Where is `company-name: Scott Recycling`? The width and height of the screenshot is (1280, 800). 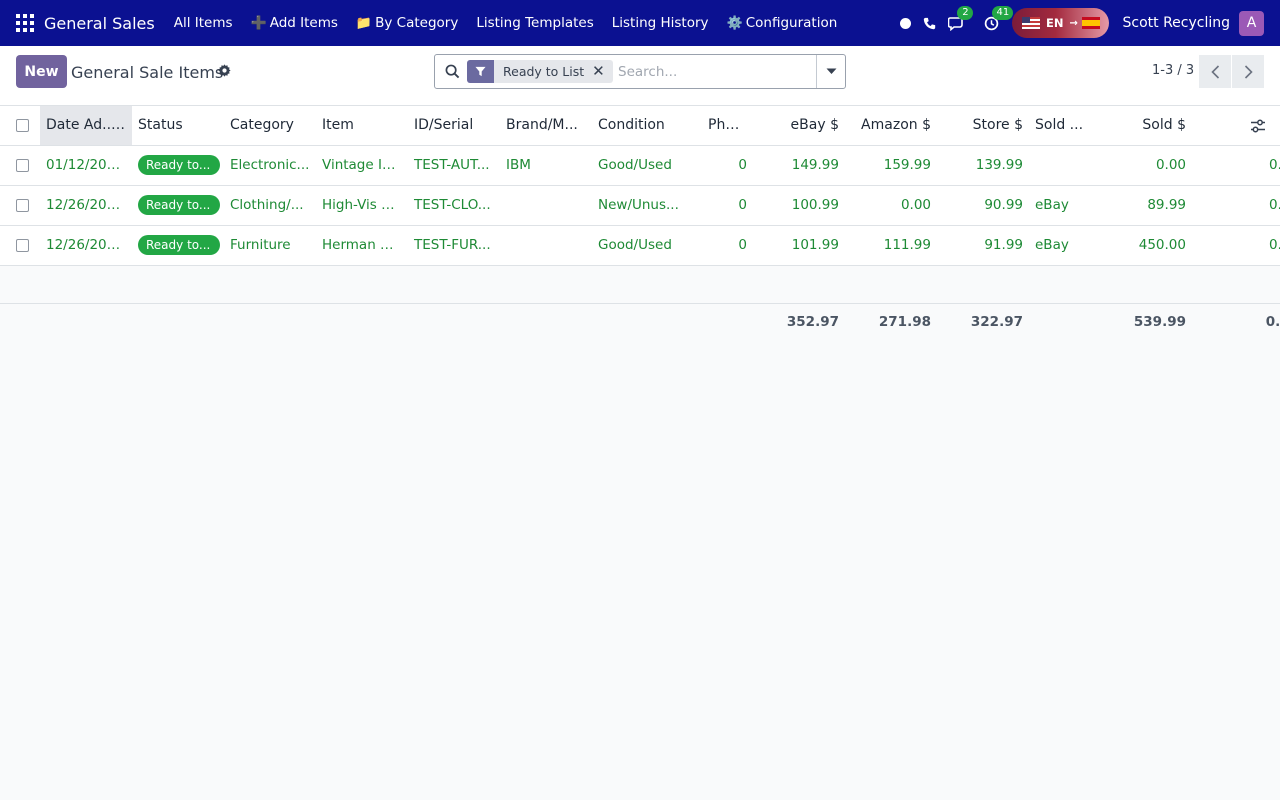
company-name: Scott Recycling is located at coordinates (1176, 23).